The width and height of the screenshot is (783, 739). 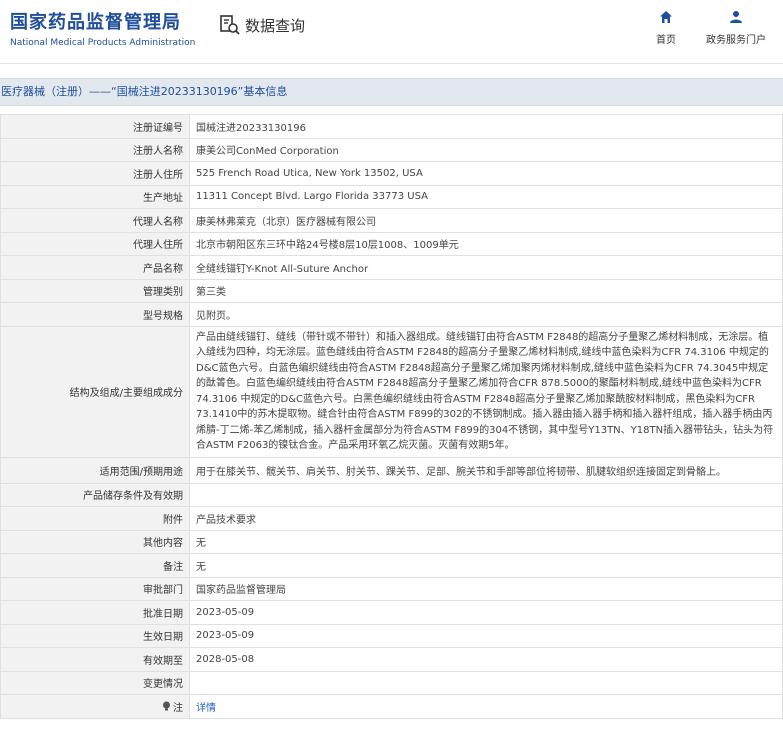 What do you see at coordinates (95, 635) in the screenshot?
I see `field-label: 生效日期` at bounding box center [95, 635].